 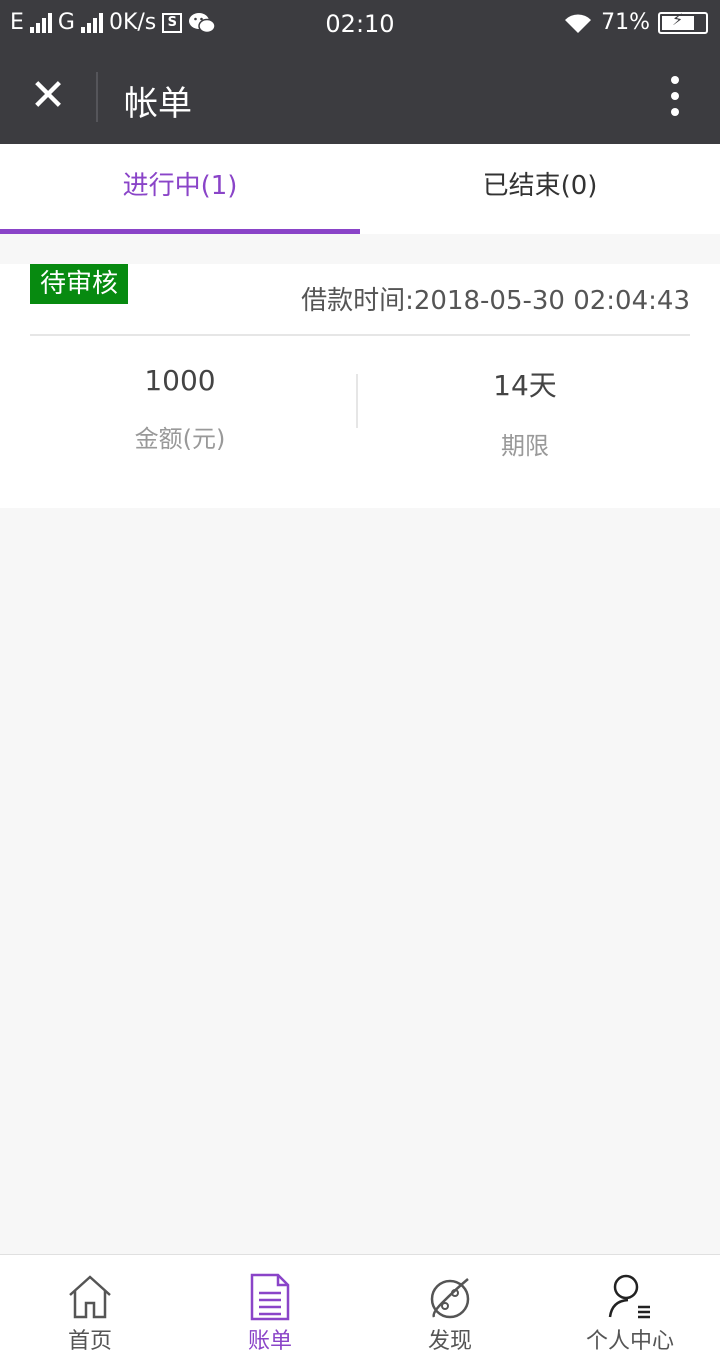 I want to click on stat-separator, so click(x=357, y=401).